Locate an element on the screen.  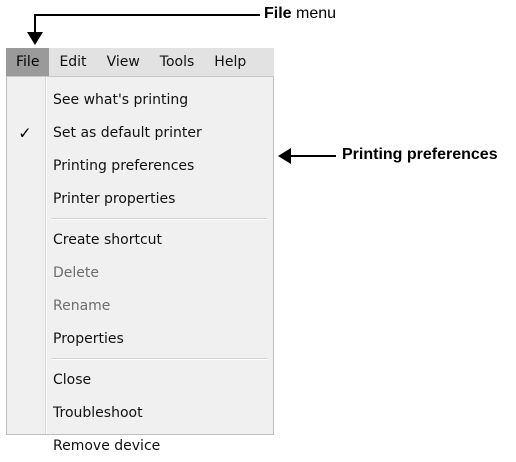
menu-item-label: Printing preferences is located at coordinates (124, 165).